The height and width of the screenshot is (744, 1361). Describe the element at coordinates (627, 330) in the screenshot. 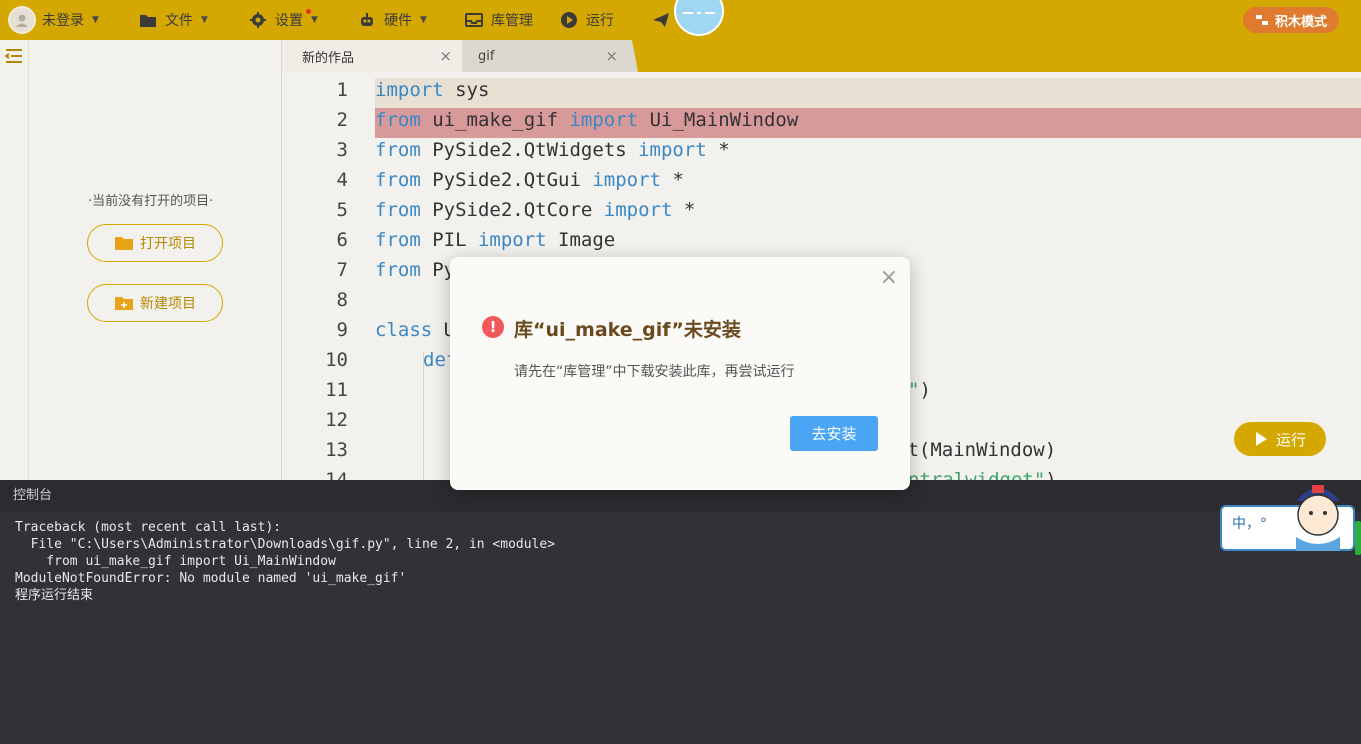

I see `dialog-title: 库“ui_make_gif”未安装` at that location.